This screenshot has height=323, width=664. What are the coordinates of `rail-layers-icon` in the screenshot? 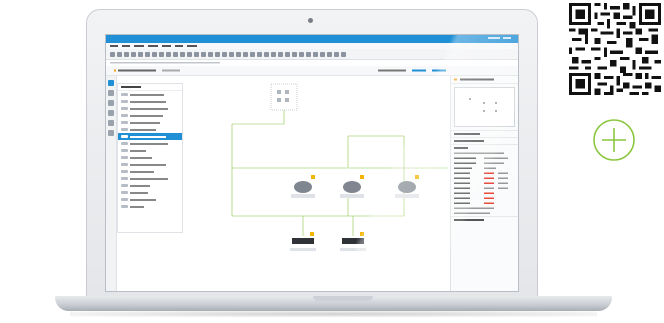 It's located at (111, 93).